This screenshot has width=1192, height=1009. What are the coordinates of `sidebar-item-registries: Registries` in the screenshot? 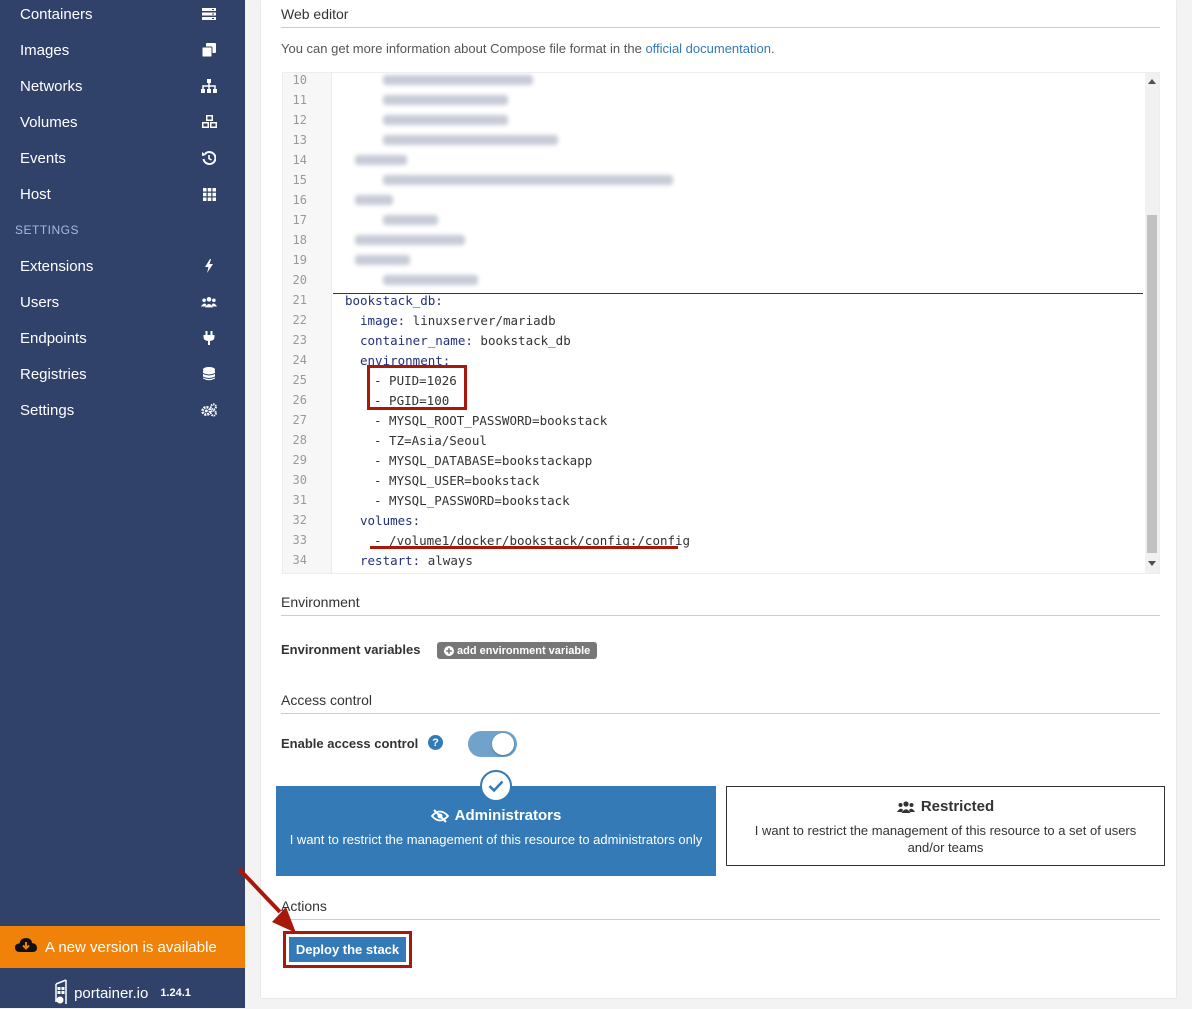 It's located at (122, 374).